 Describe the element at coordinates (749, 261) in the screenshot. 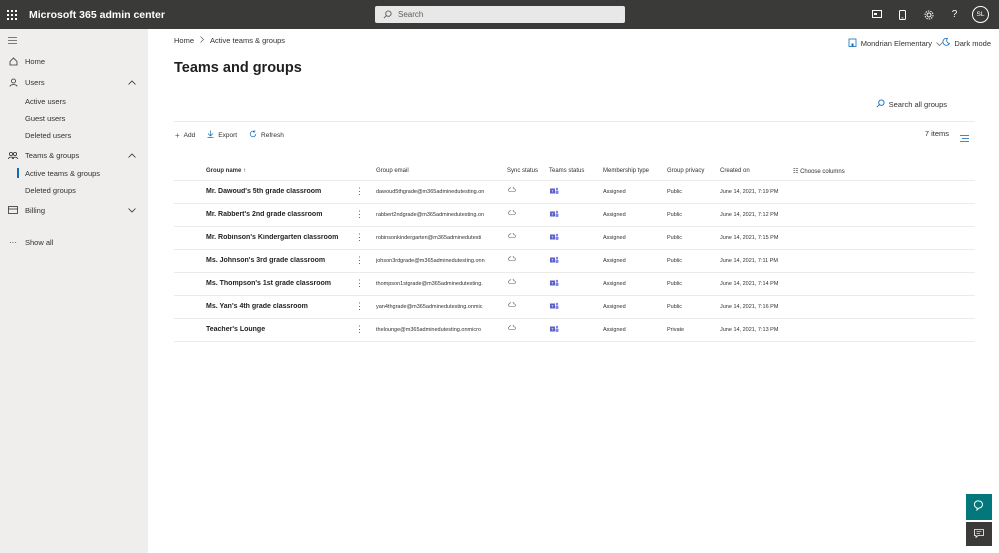

I see `created-on: June 14, 2021, 7:11 PM` at that location.